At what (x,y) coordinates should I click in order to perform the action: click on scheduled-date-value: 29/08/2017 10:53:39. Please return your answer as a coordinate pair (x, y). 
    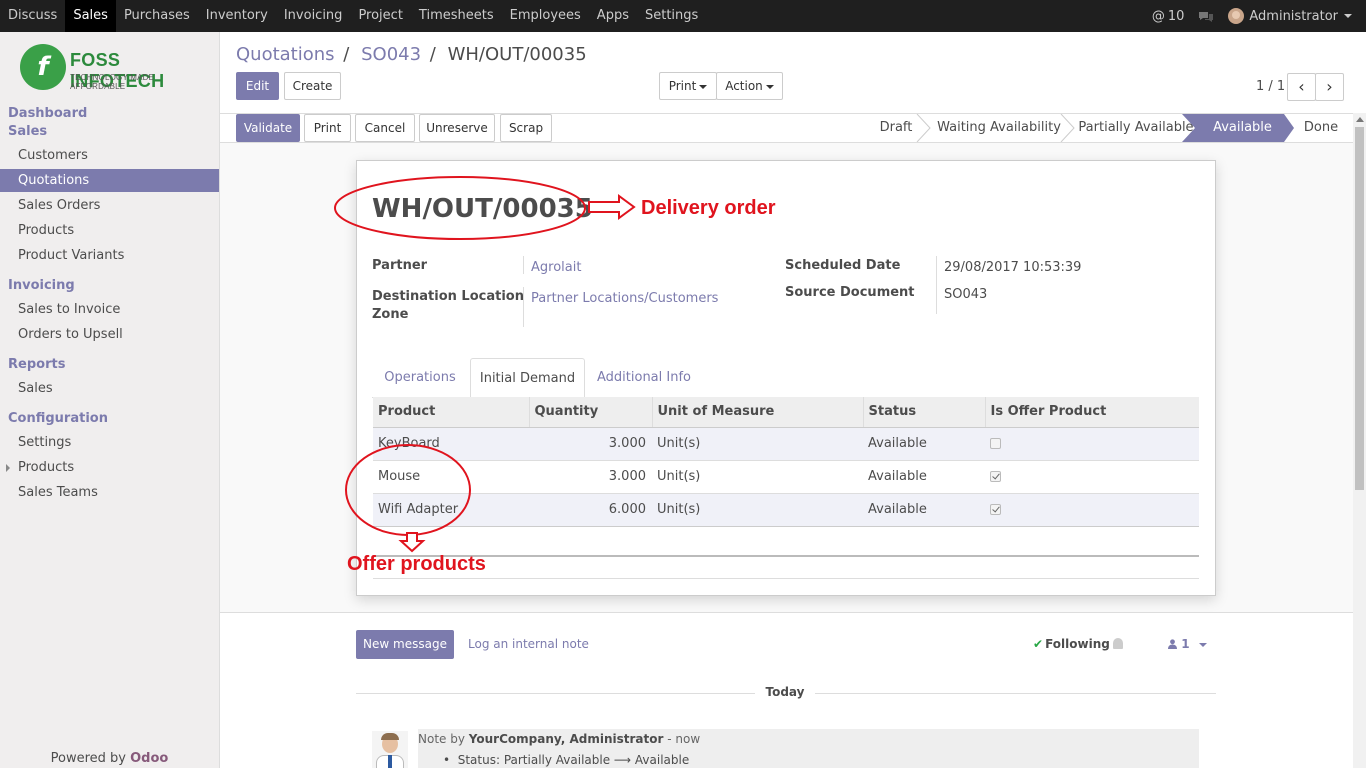
    Looking at the image, I should click on (1013, 267).